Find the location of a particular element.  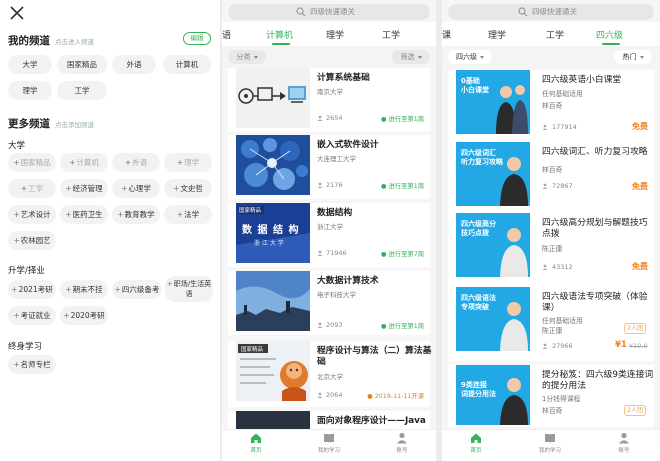

edit-button: 编辑 is located at coordinates (197, 38).